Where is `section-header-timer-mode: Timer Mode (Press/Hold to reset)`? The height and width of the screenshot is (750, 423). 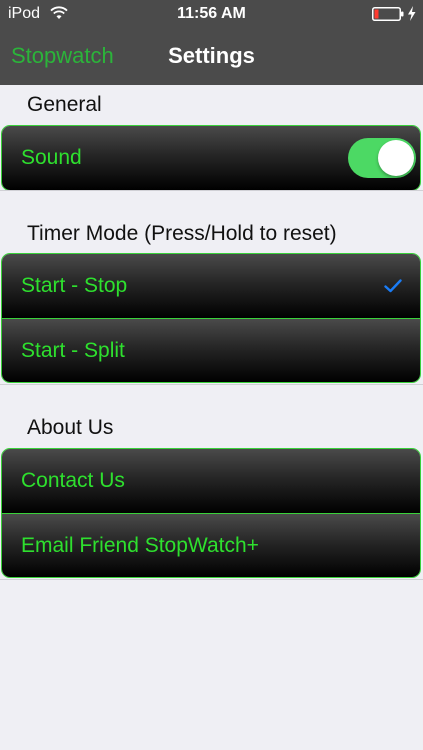
section-header-timer-mode: Timer Mode (Press/Hold to reset) is located at coordinates (182, 233).